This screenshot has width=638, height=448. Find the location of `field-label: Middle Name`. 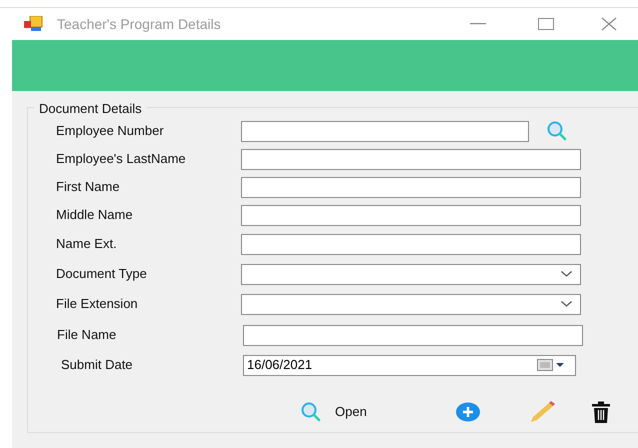

field-label: Middle Name is located at coordinates (94, 215).